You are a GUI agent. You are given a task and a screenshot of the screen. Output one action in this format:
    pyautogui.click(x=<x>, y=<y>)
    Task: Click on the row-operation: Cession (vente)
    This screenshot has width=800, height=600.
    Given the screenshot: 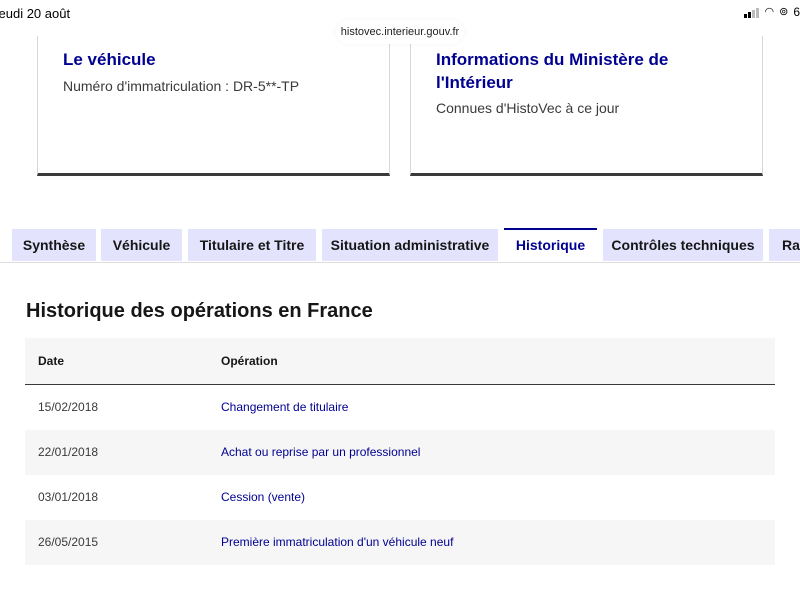 What is the action you would take?
    pyautogui.click(x=263, y=497)
    